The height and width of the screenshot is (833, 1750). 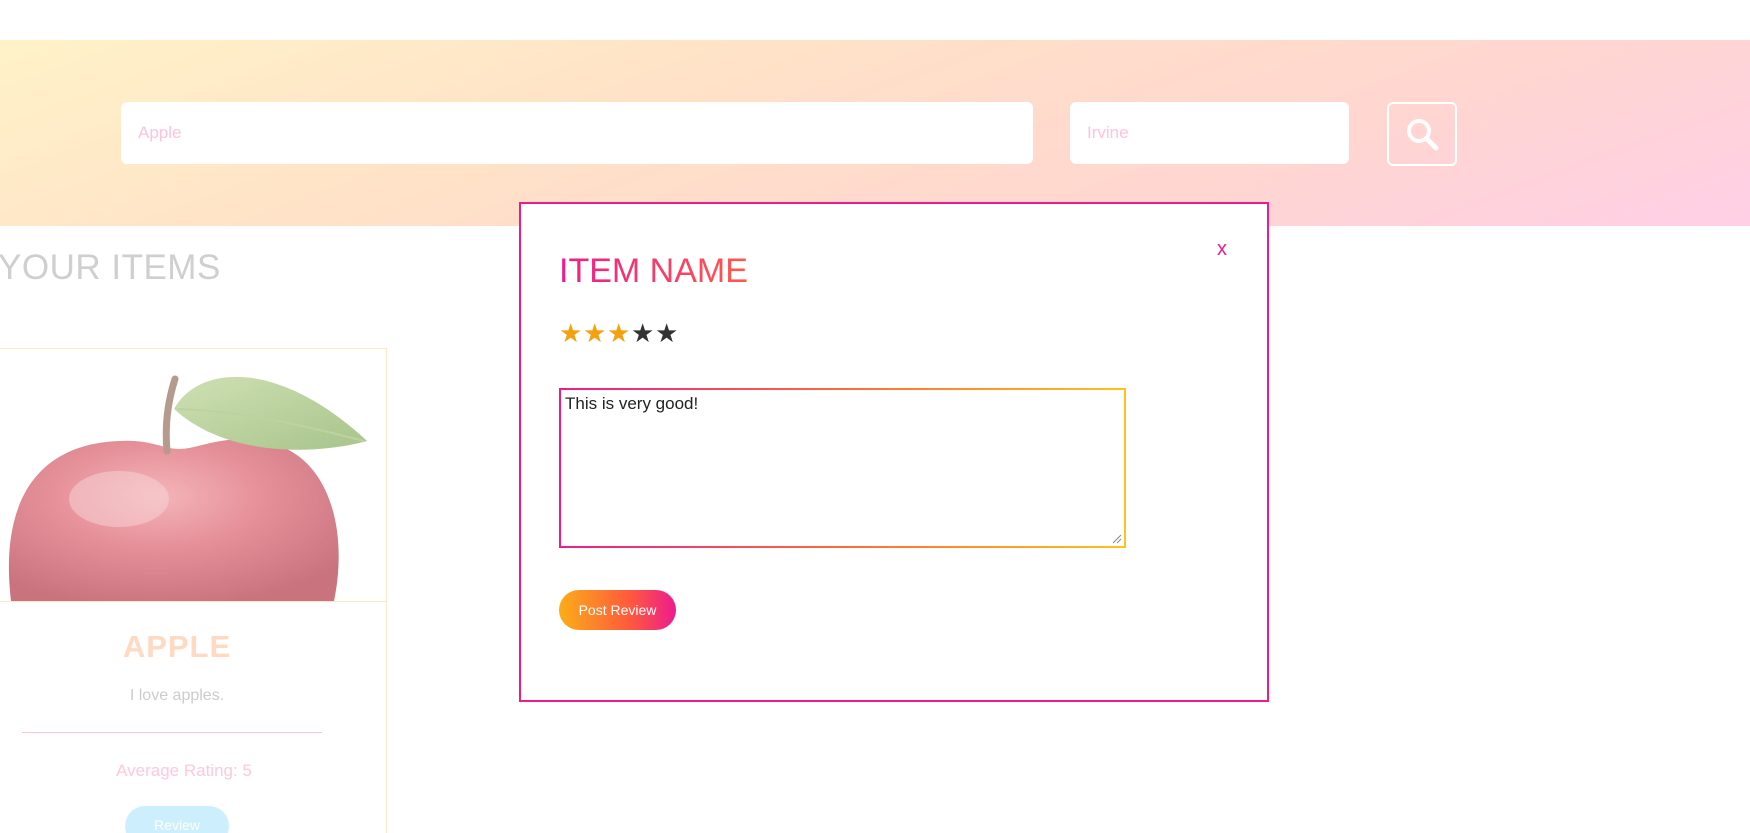 What do you see at coordinates (653, 271) in the screenshot?
I see `modal-title: ITEM NAME` at bounding box center [653, 271].